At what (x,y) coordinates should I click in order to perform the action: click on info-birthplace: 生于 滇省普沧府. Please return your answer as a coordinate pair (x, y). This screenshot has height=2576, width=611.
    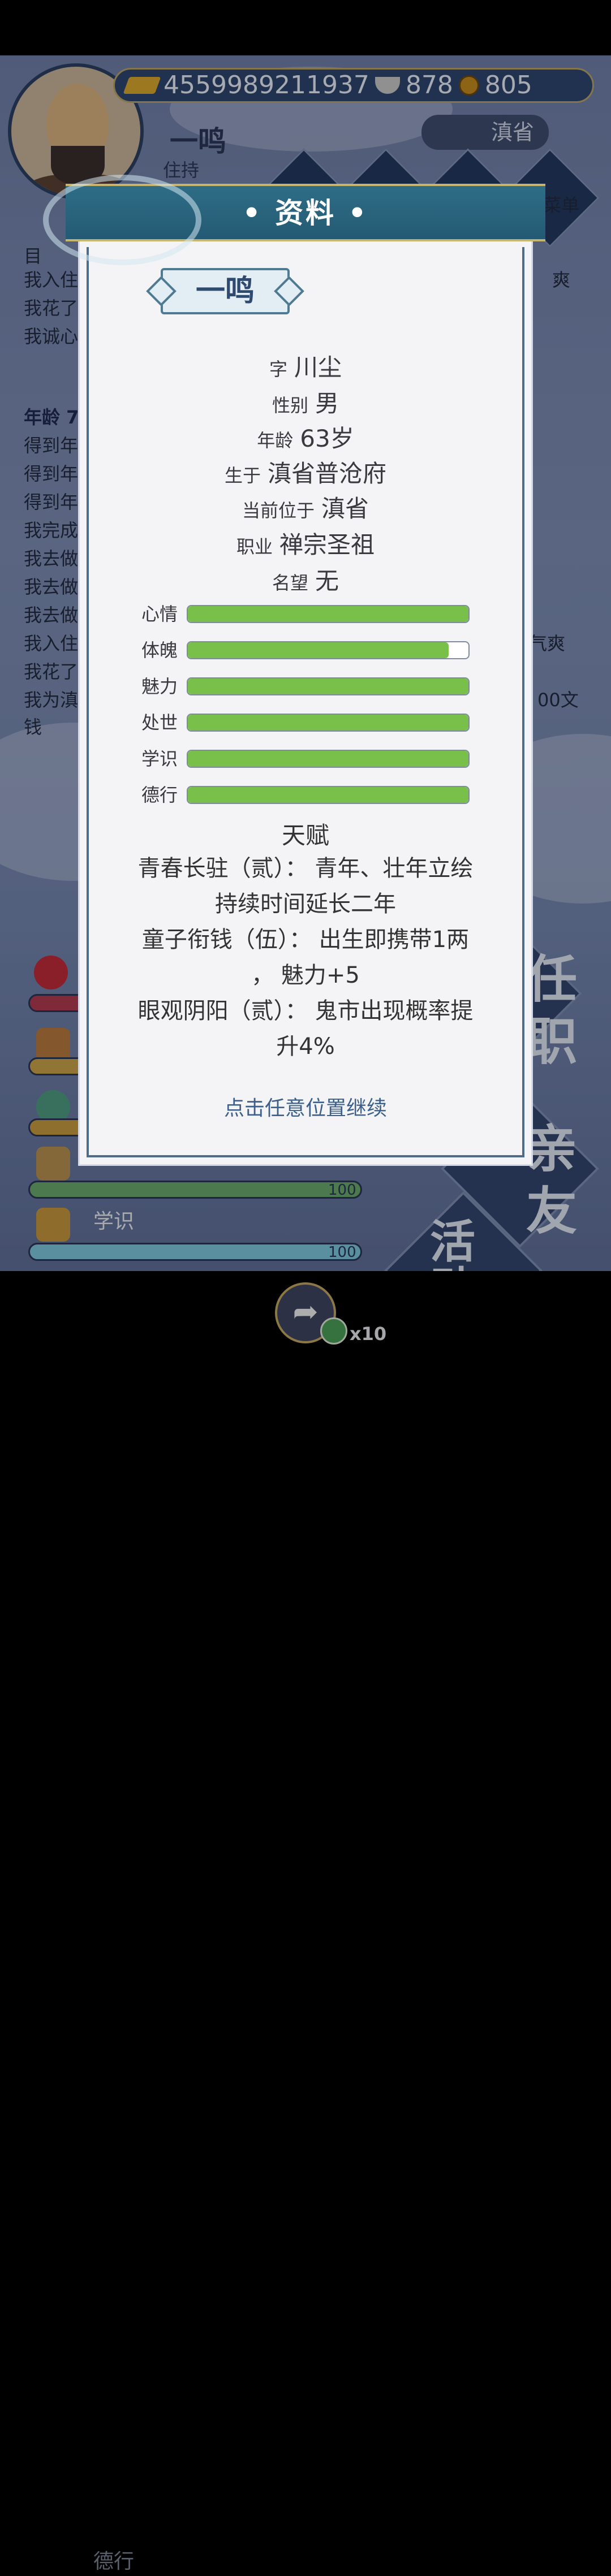
    Looking at the image, I should click on (305, 473).